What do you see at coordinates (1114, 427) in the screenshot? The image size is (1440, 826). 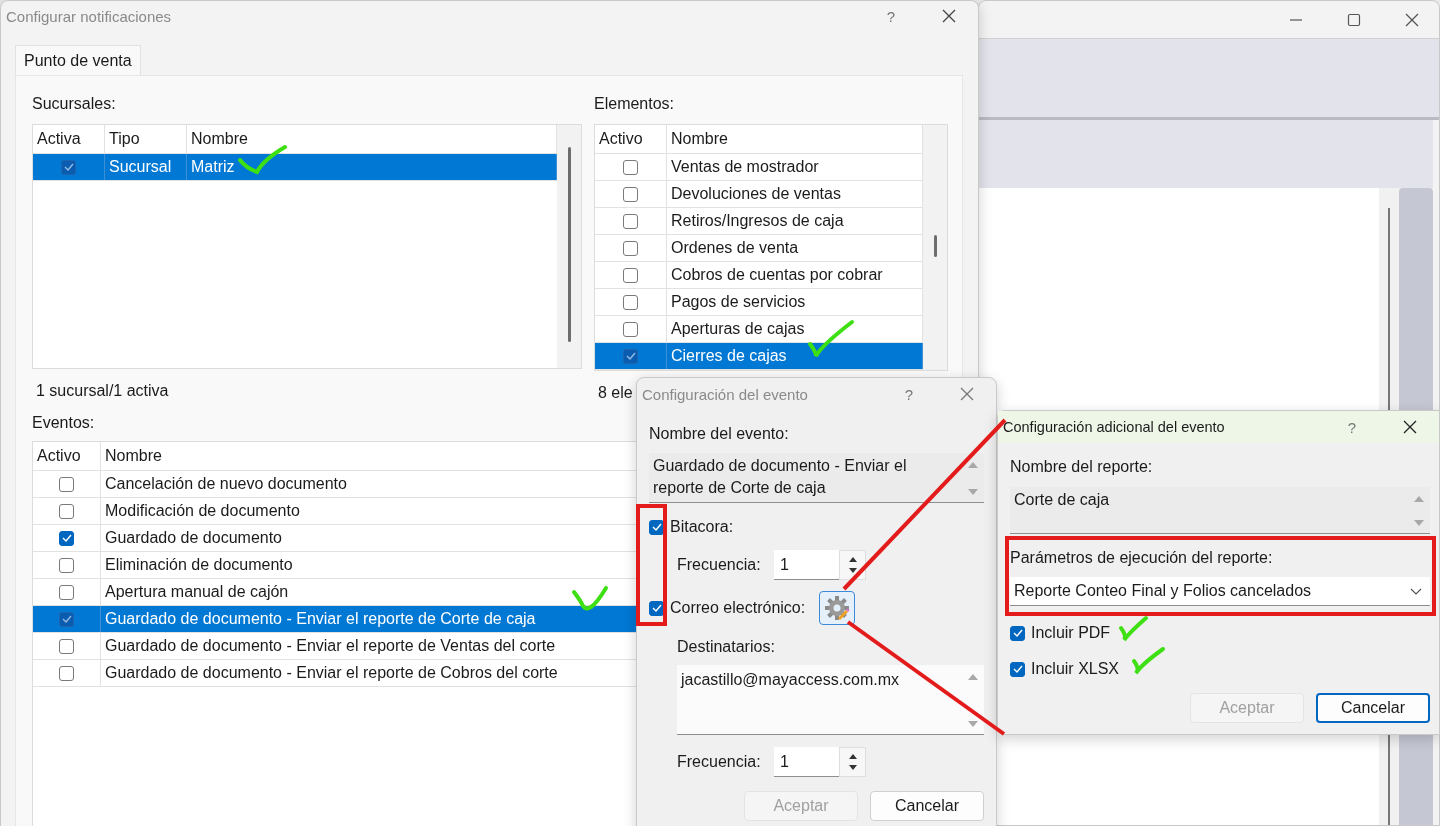 I see `window-title: Configuración adicional del evento` at bounding box center [1114, 427].